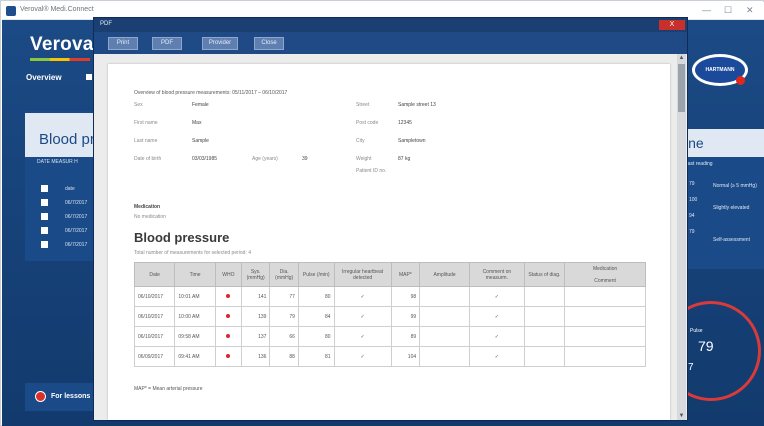  I want to click on medication-heading: Medication, so click(147, 207).